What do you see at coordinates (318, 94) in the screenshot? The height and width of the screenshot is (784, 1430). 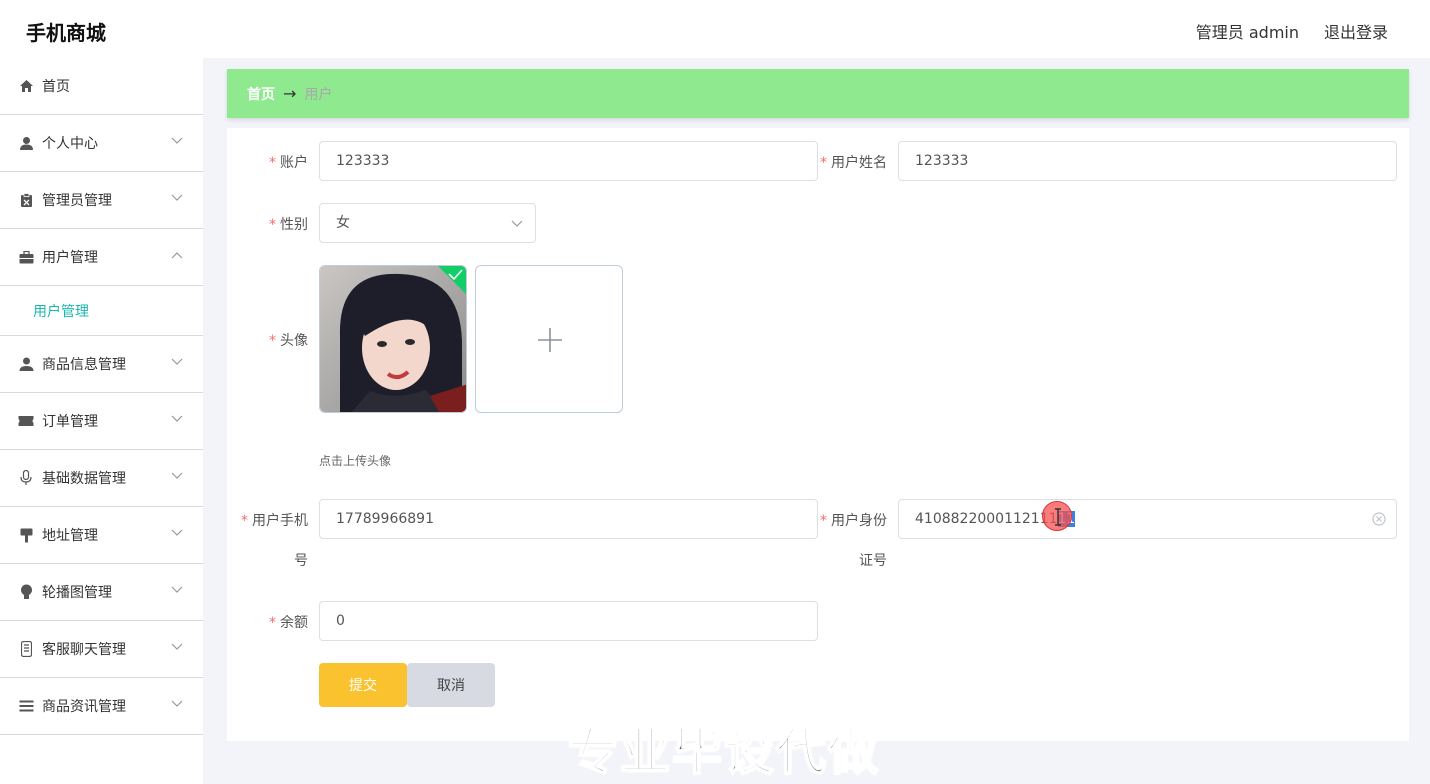 I see `breadcrumb-current: 用户` at bounding box center [318, 94].